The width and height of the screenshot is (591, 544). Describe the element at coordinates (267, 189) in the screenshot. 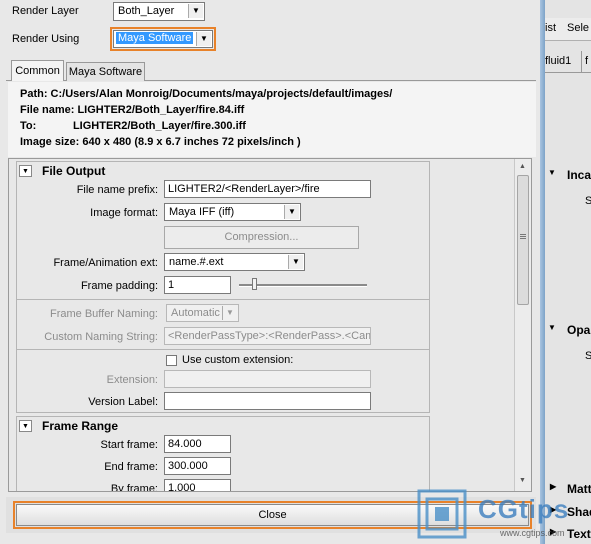

I see `file-name-prefix-field: LIGHTER2/<RenderLayer>/fire` at that location.